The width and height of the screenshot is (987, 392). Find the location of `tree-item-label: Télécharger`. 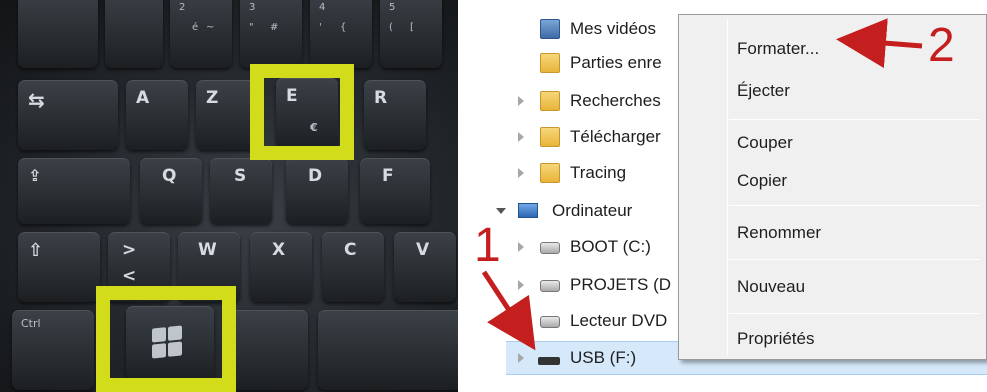

tree-item-label: Télécharger is located at coordinates (615, 136).